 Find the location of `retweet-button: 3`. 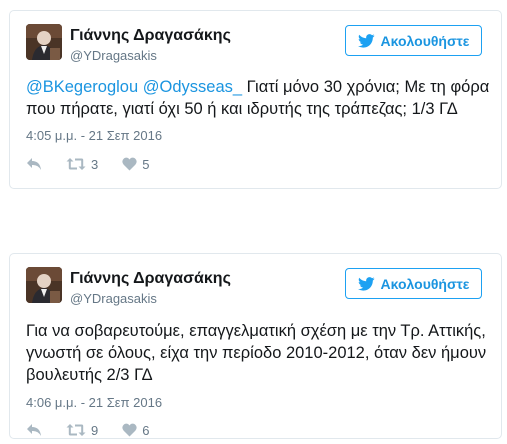

retweet-button: 3 is located at coordinates (82, 164).